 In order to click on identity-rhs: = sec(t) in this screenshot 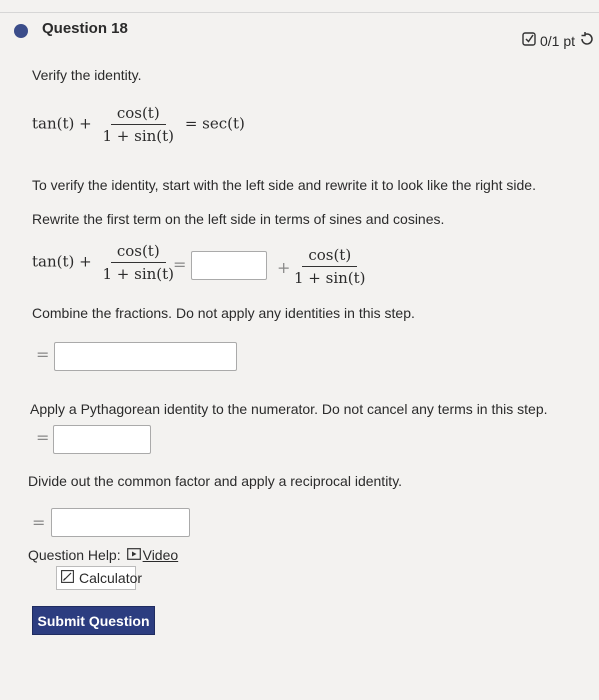, I will do `click(214, 123)`.